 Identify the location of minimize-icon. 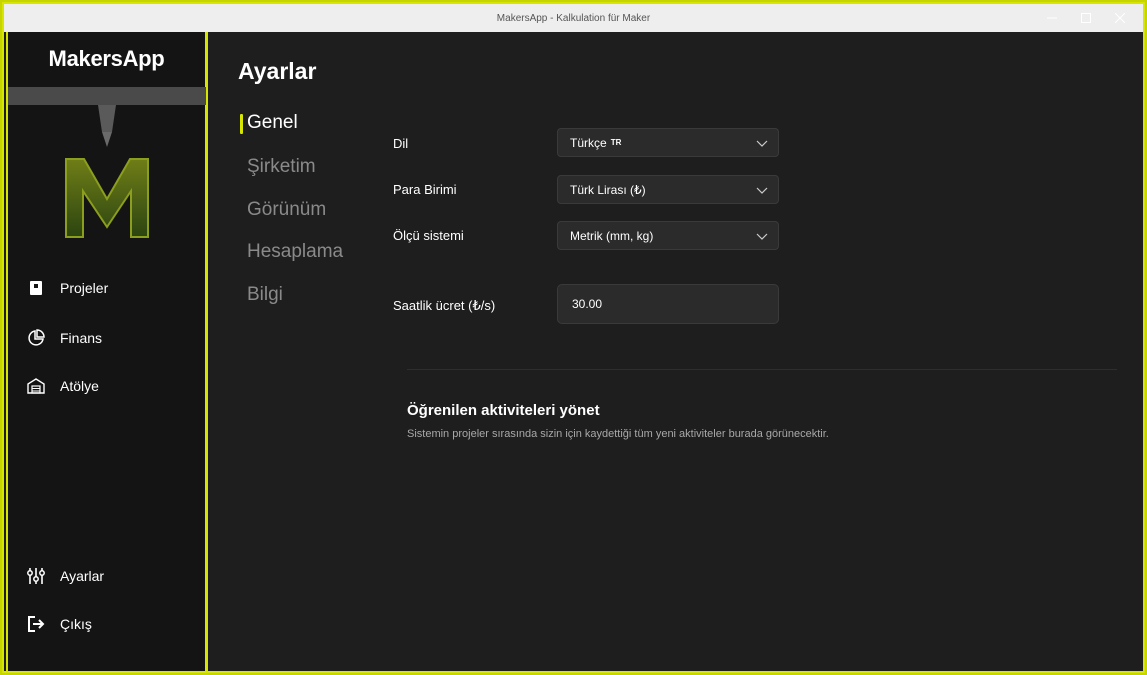
(1052, 18).